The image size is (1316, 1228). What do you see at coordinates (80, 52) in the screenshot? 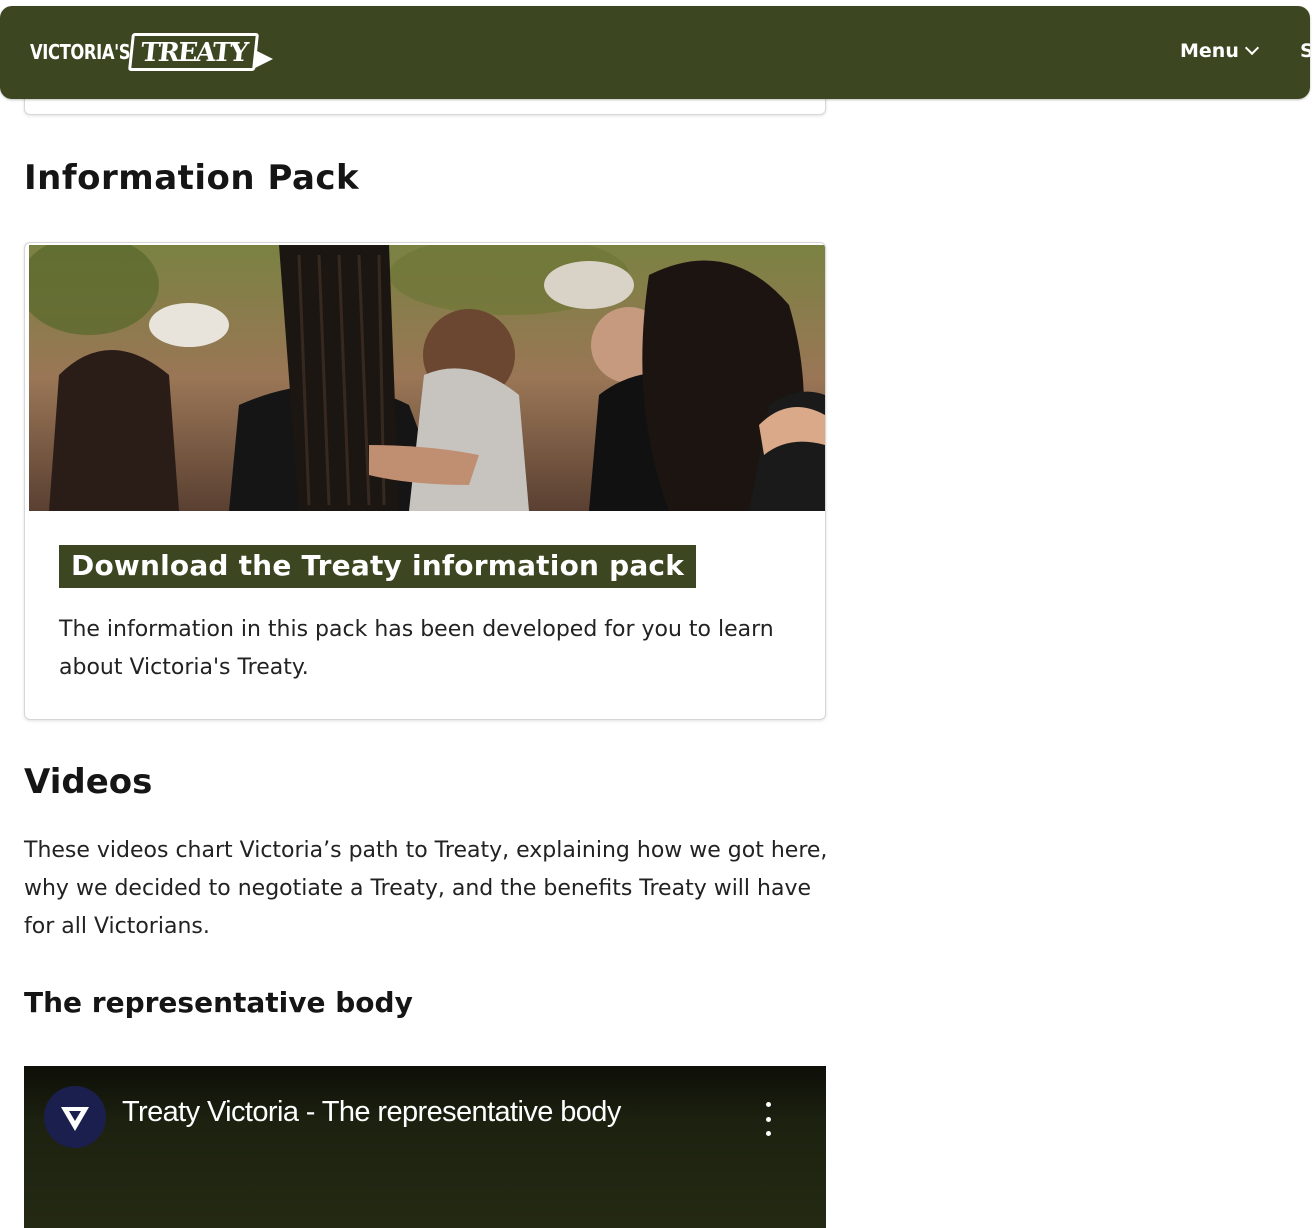
I see `logo-small-text: VICTORIA'S` at bounding box center [80, 52].